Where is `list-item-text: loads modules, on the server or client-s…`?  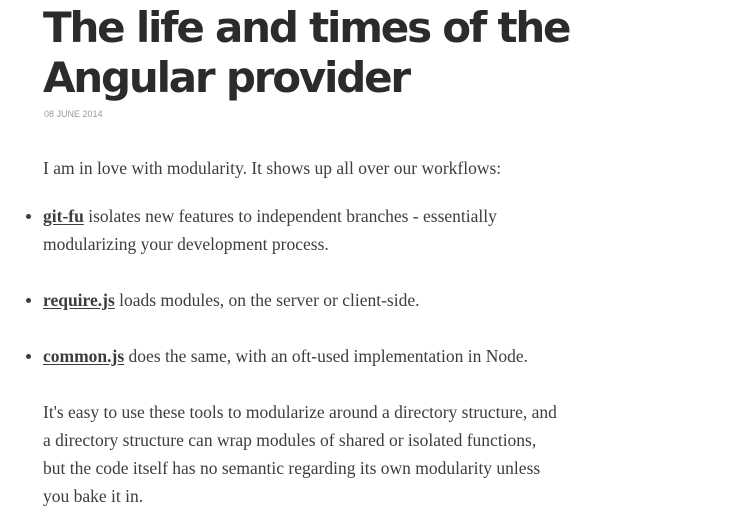 list-item-text: loads modules, on the server or client-s… is located at coordinates (267, 300).